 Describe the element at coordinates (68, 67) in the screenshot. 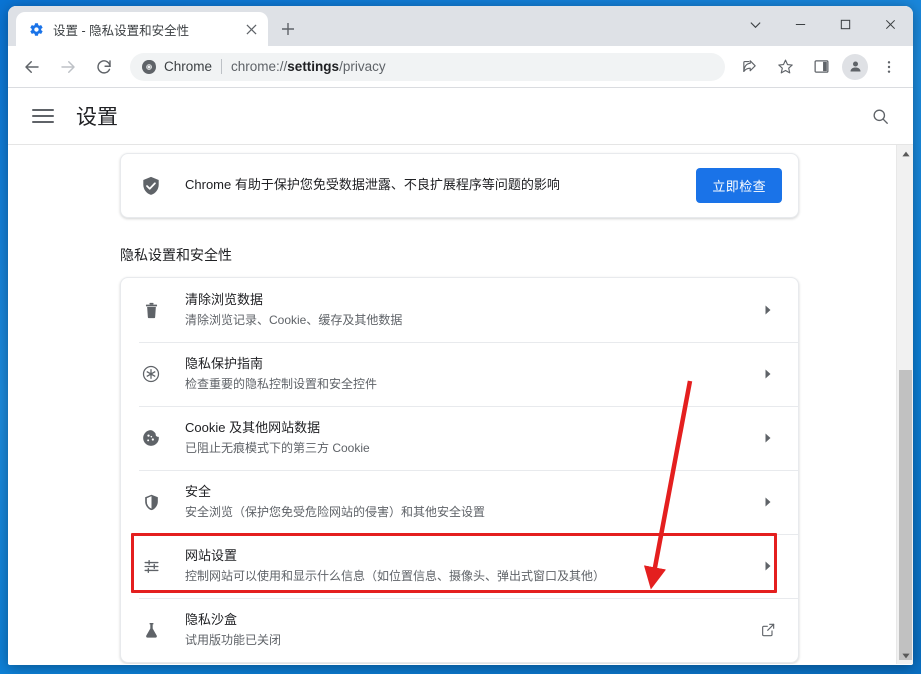

I see `forward-arrow-icon` at that location.